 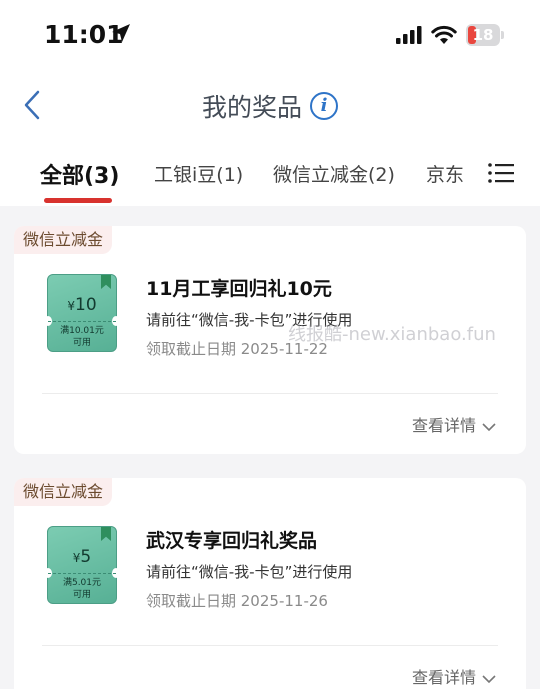 I want to click on coupon-icon: ¥5 满5.01元 可用, so click(x=82, y=565).